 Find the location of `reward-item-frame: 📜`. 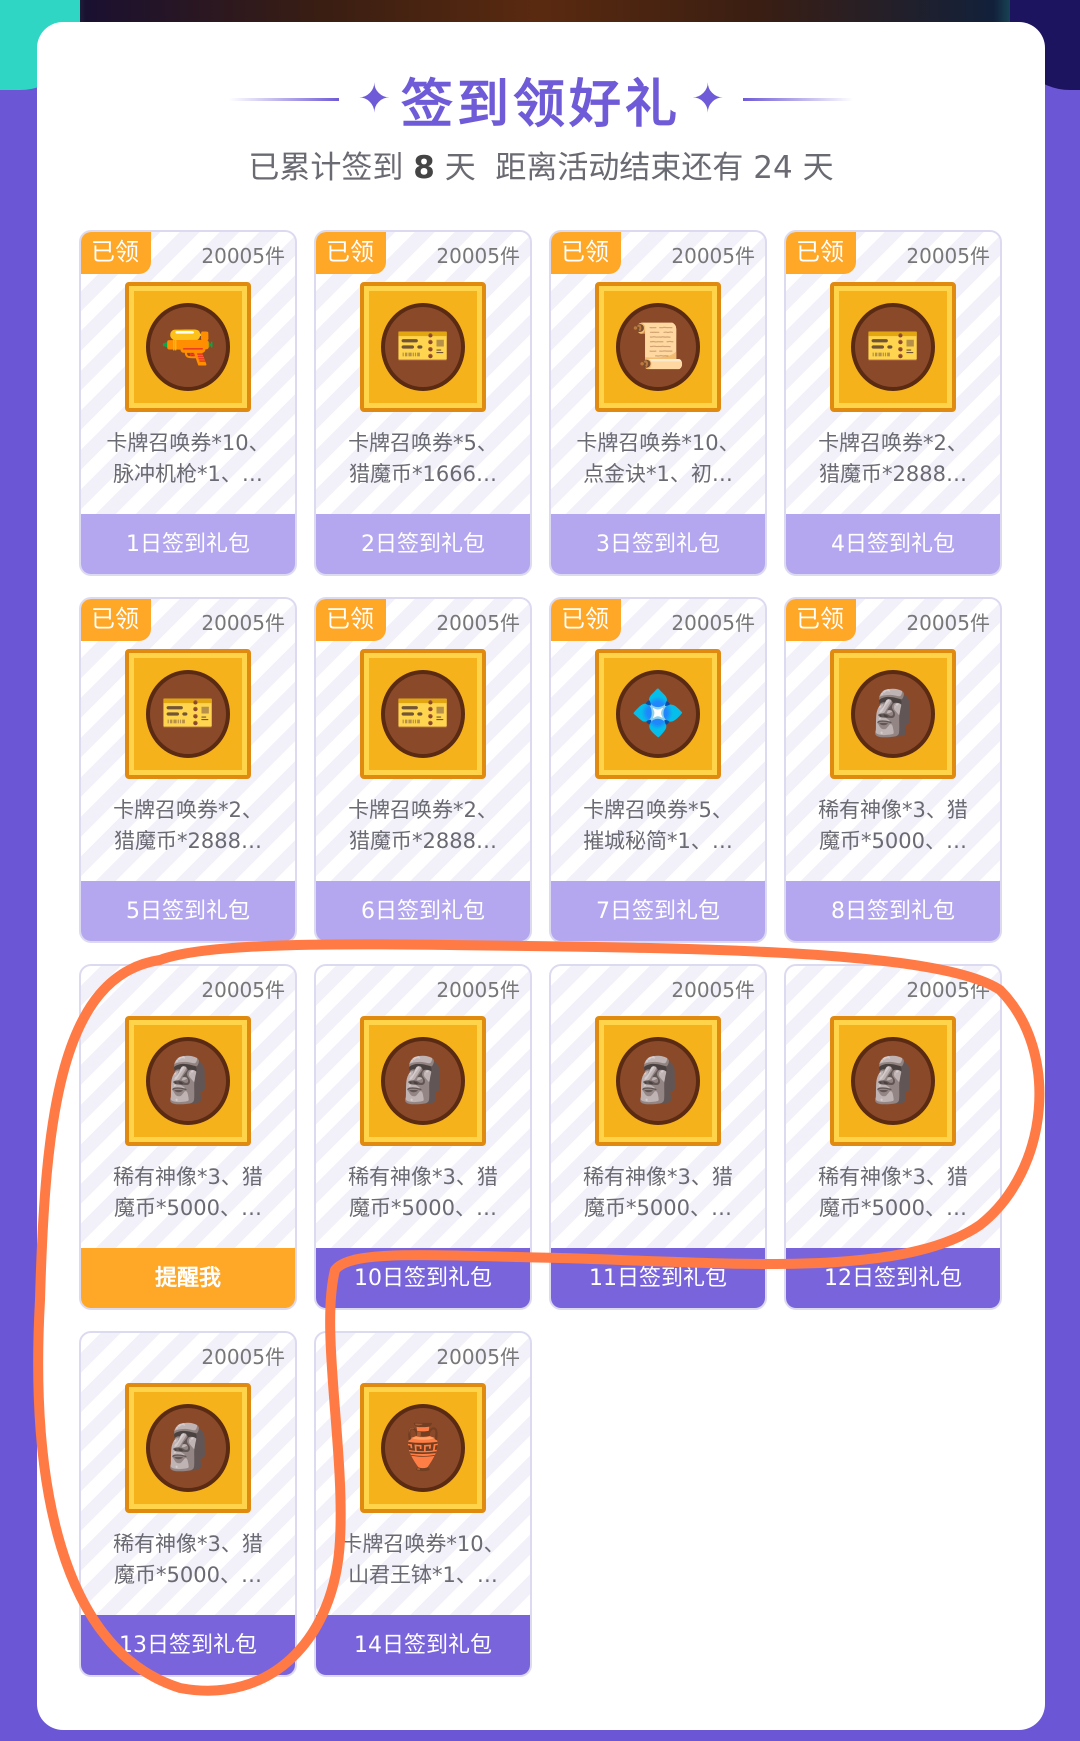

reward-item-frame: 📜 is located at coordinates (658, 347).